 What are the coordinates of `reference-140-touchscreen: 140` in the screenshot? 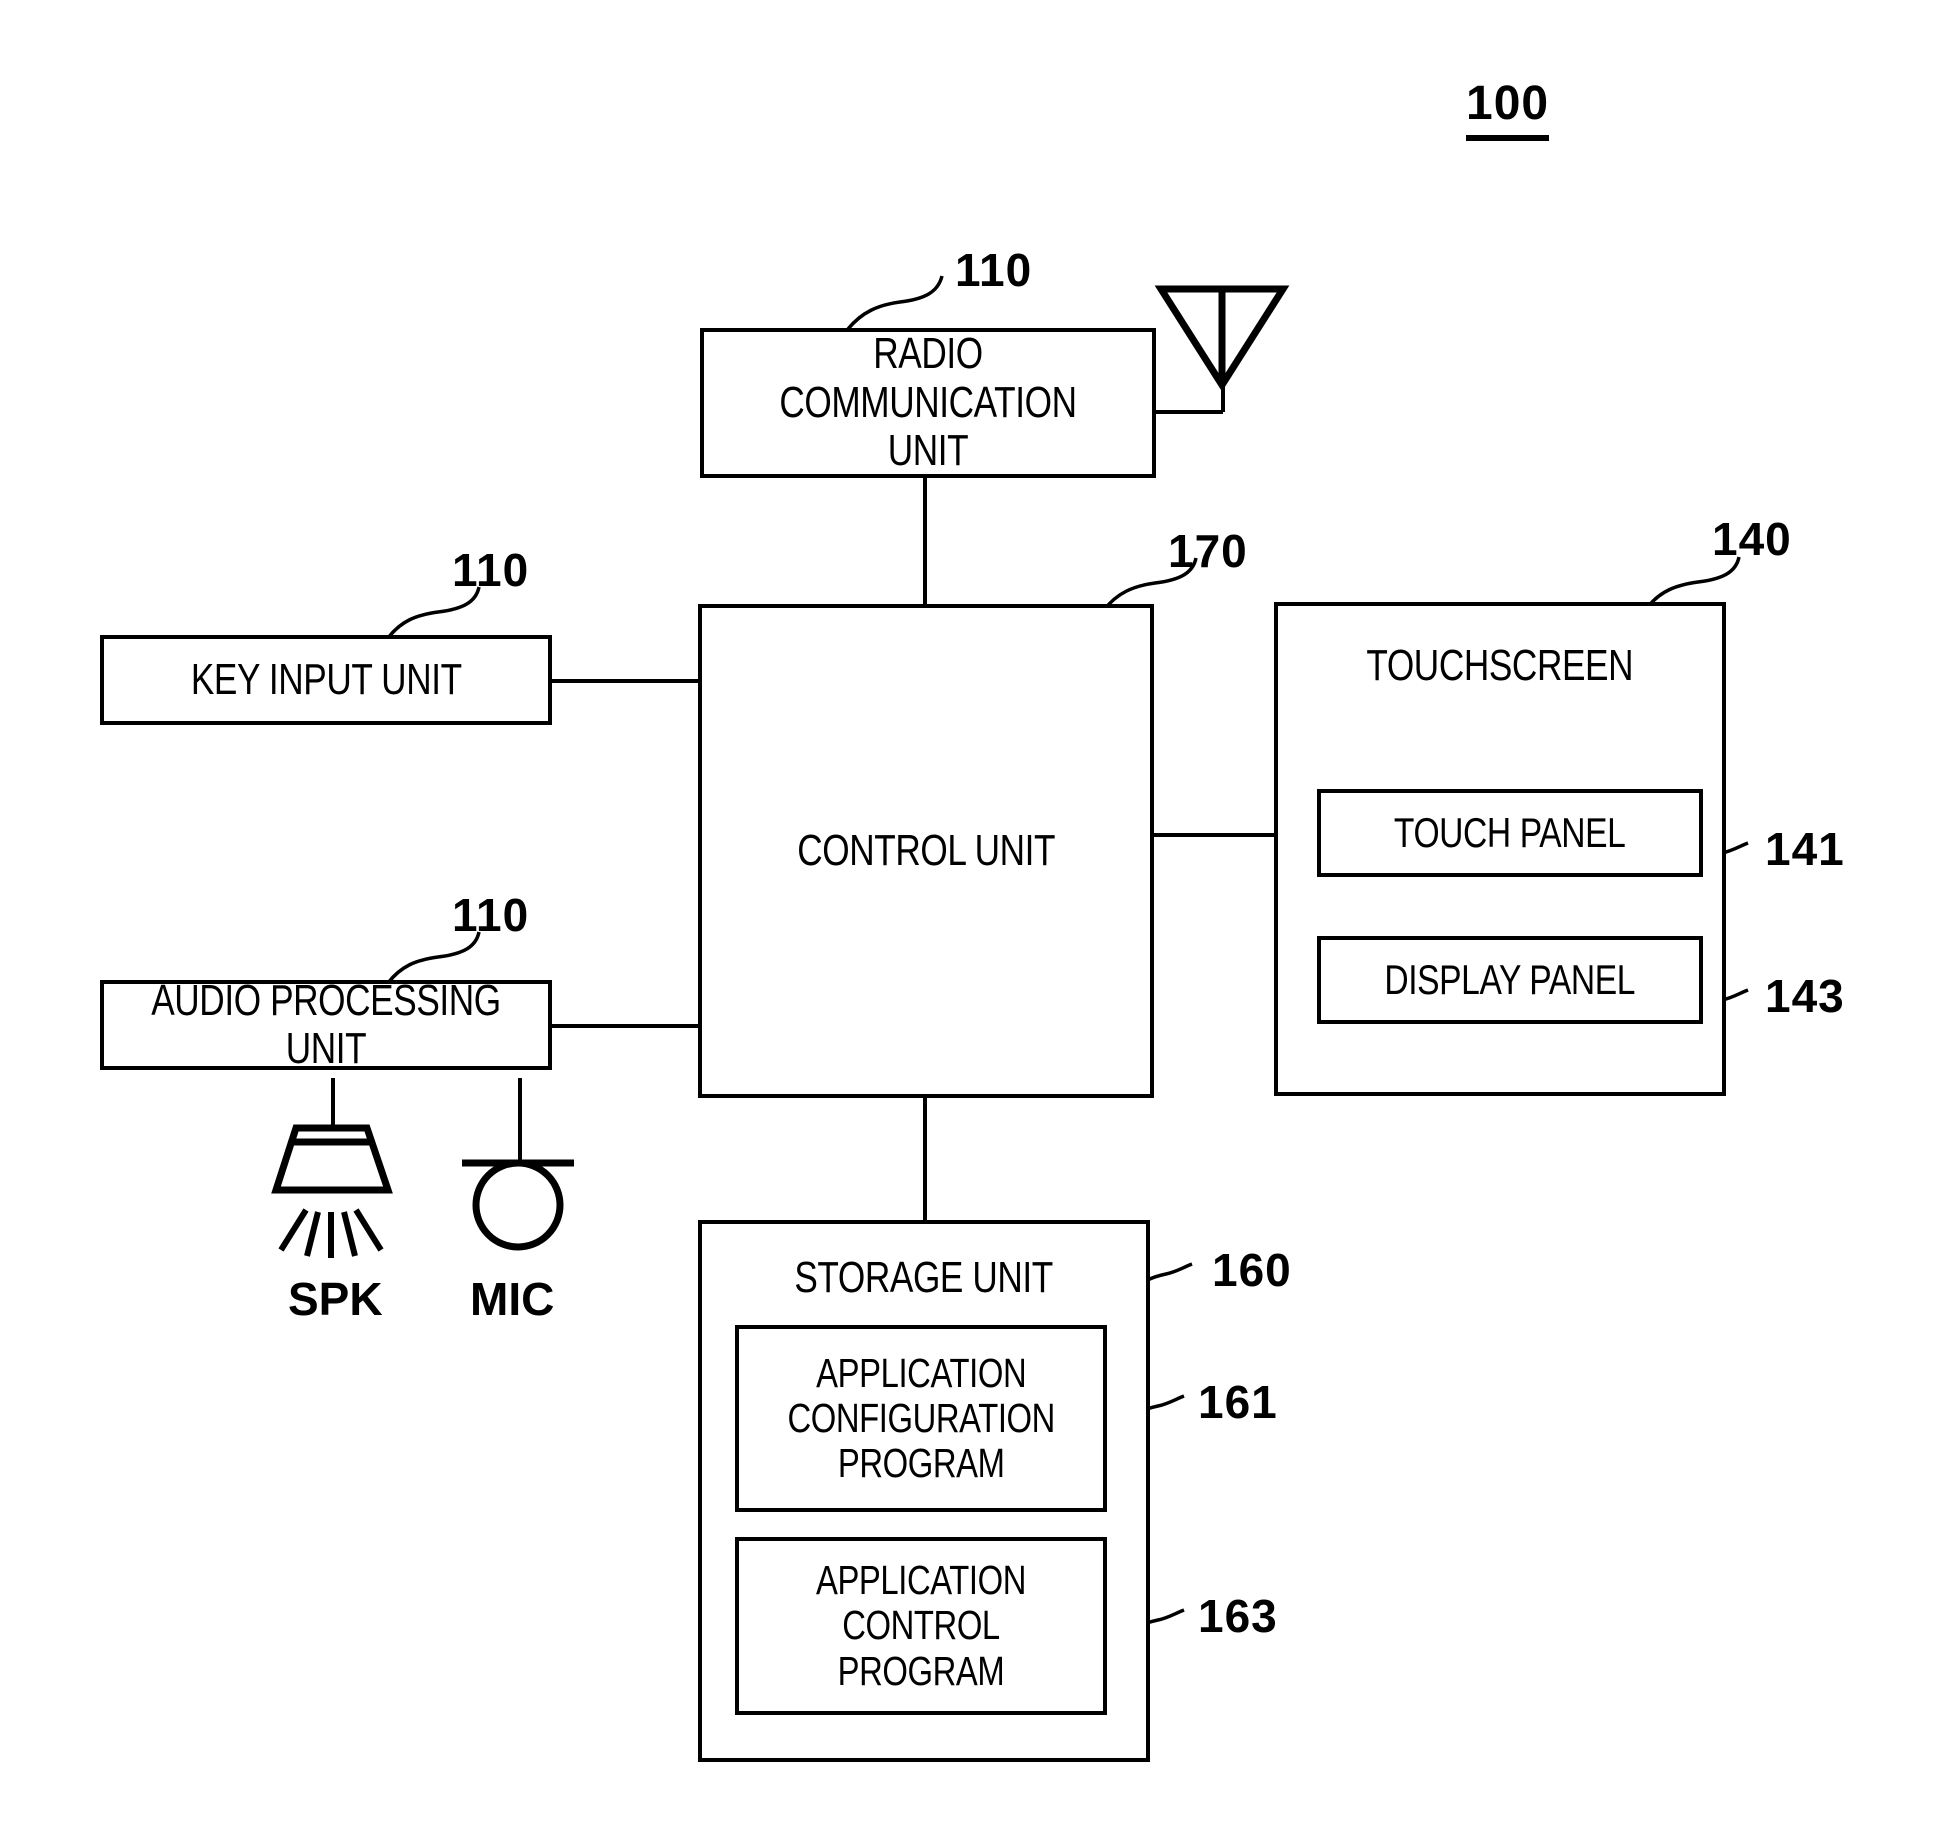 It's located at (1752, 539).